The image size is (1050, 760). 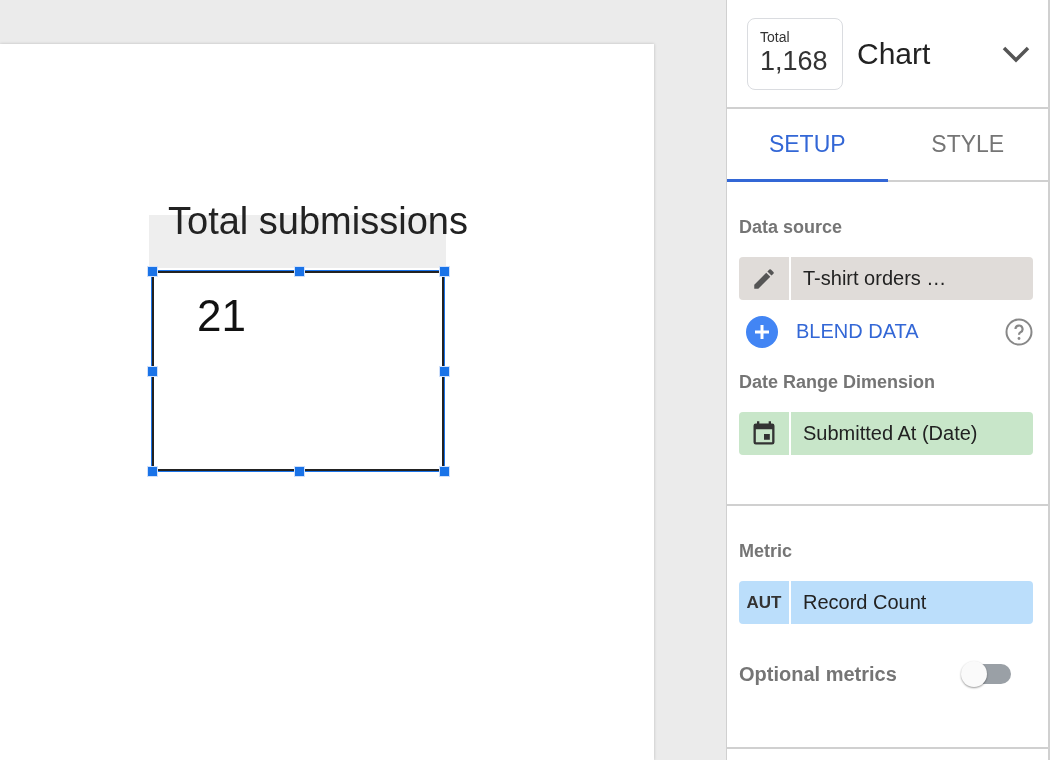 What do you see at coordinates (912, 433) in the screenshot?
I see `field-chip: Submitted At (Date)` at bounding box center [912, 433].